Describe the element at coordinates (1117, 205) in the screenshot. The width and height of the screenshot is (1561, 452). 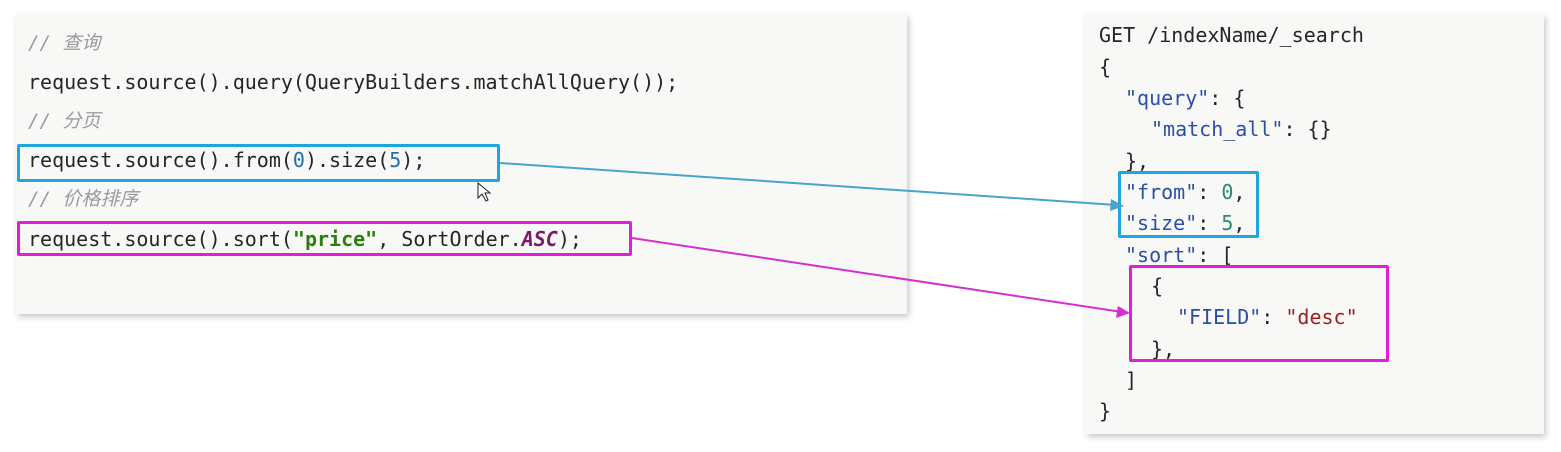
I see `paging-arrow-head` at that location.